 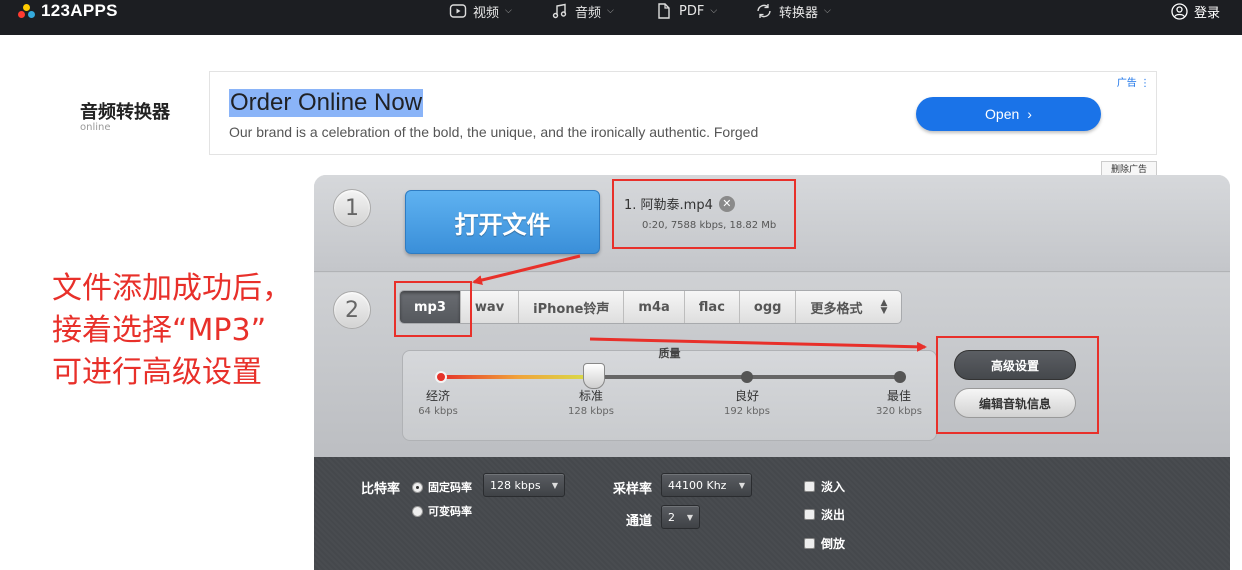 What do you see at coordinates (699, 303) in the screenshot?
I see `annotation-arrows` at bounding box center [699, 303].